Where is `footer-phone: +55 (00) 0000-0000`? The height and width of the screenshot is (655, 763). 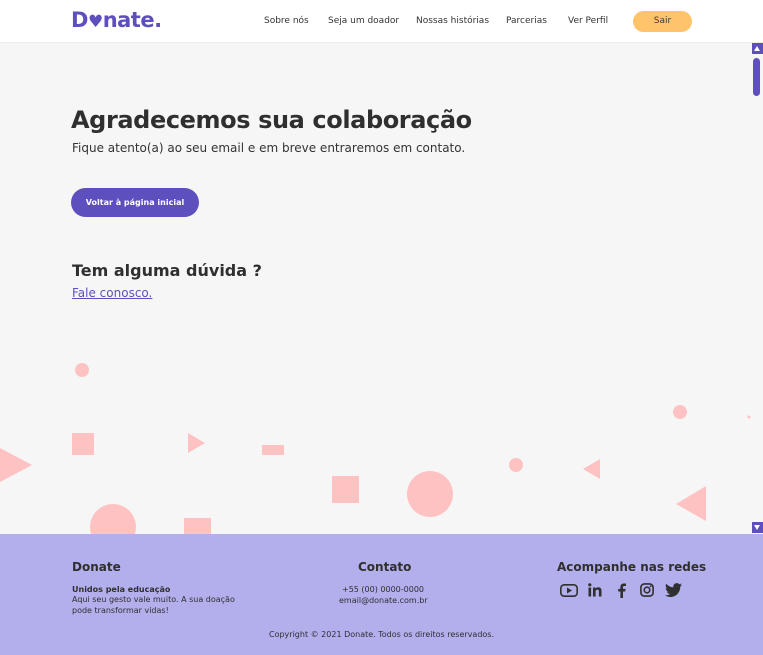
footer-phone: +55 (00) 0000-0000 is located at coordinates (383, 589).